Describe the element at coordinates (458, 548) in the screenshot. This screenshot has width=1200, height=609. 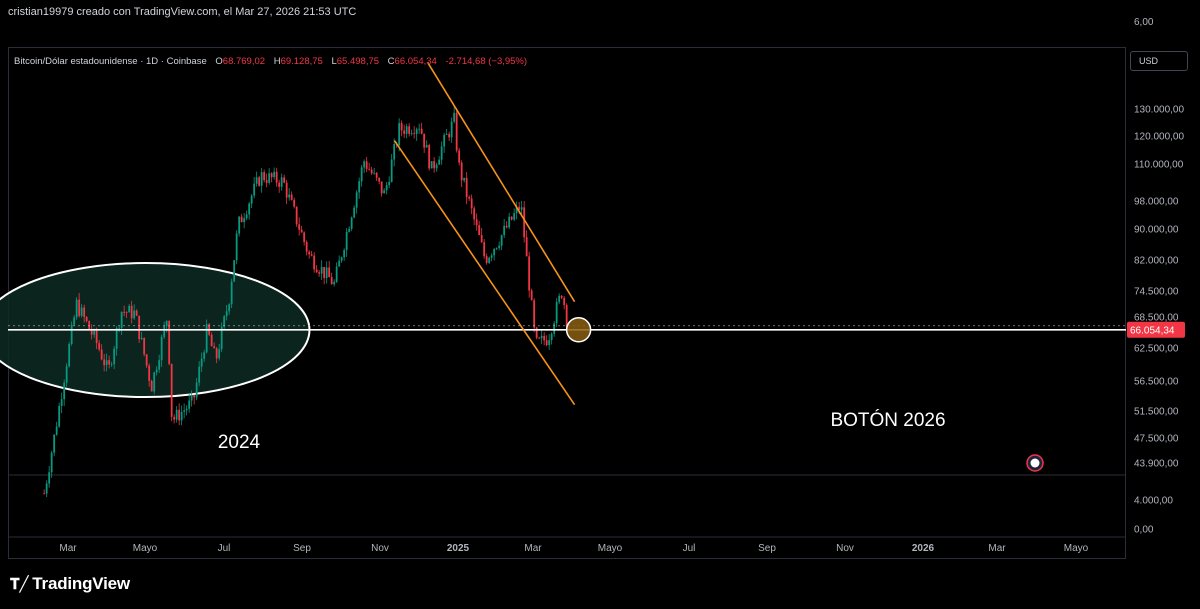
I see `x-axis-label: 2025` at that location.